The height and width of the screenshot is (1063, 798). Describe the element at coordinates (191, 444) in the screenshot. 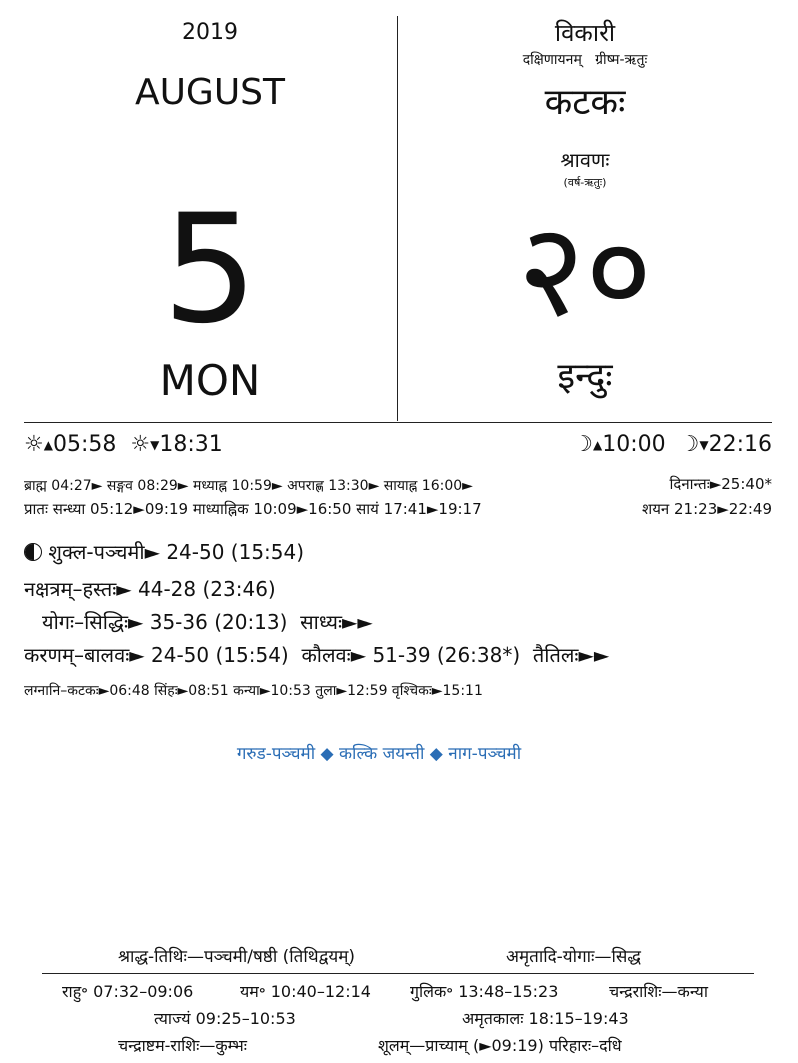

I see `sunset-time: 18:31` at that location.